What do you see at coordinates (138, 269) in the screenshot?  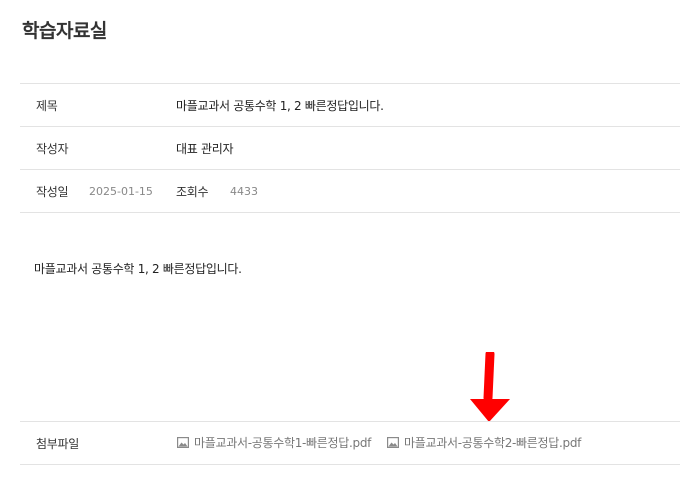 I see `post-content: 마플교과서 공통수학 1, 2 빠른정답입니다.` at bounding box center [138, 269].